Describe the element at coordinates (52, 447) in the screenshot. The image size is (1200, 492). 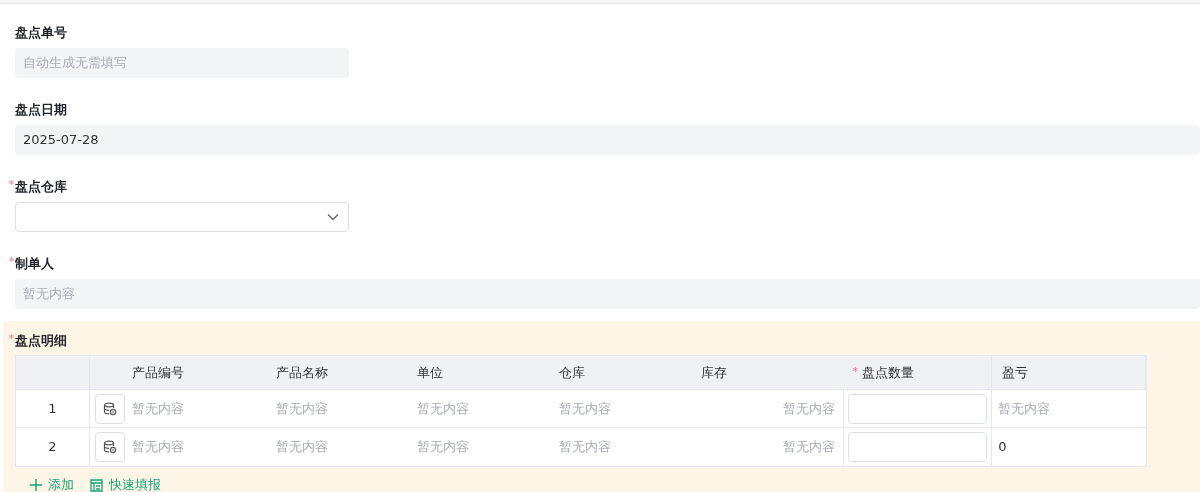
I see `row-number: 2` at that location.